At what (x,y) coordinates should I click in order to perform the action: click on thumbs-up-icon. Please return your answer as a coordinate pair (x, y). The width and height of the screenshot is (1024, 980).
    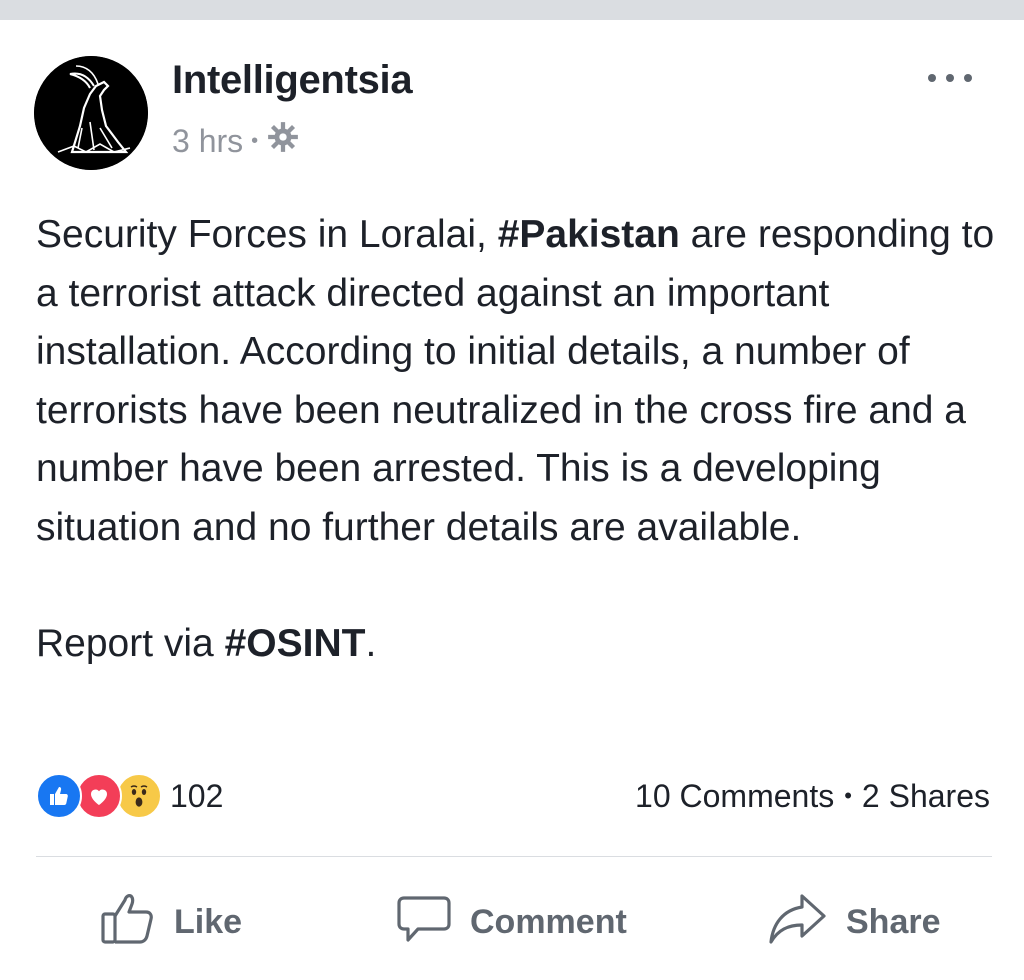
    Looking at the image, I should click on (137, 922).